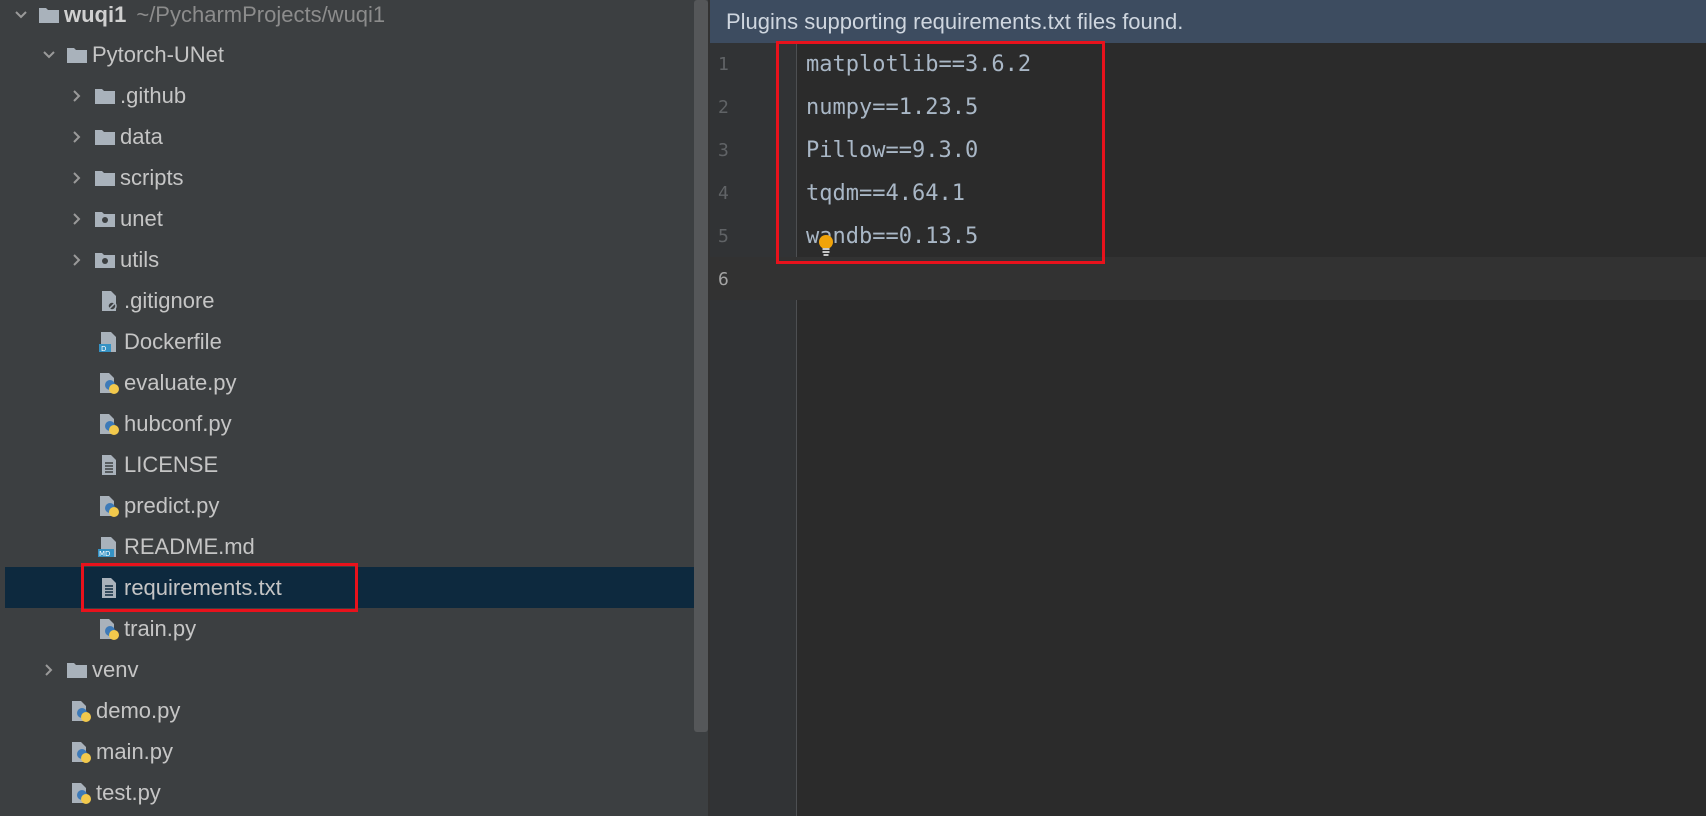  Describe the element at coordinates (138, 710) in the screenshot. I see `tree-item-label: demo.py` at that location.